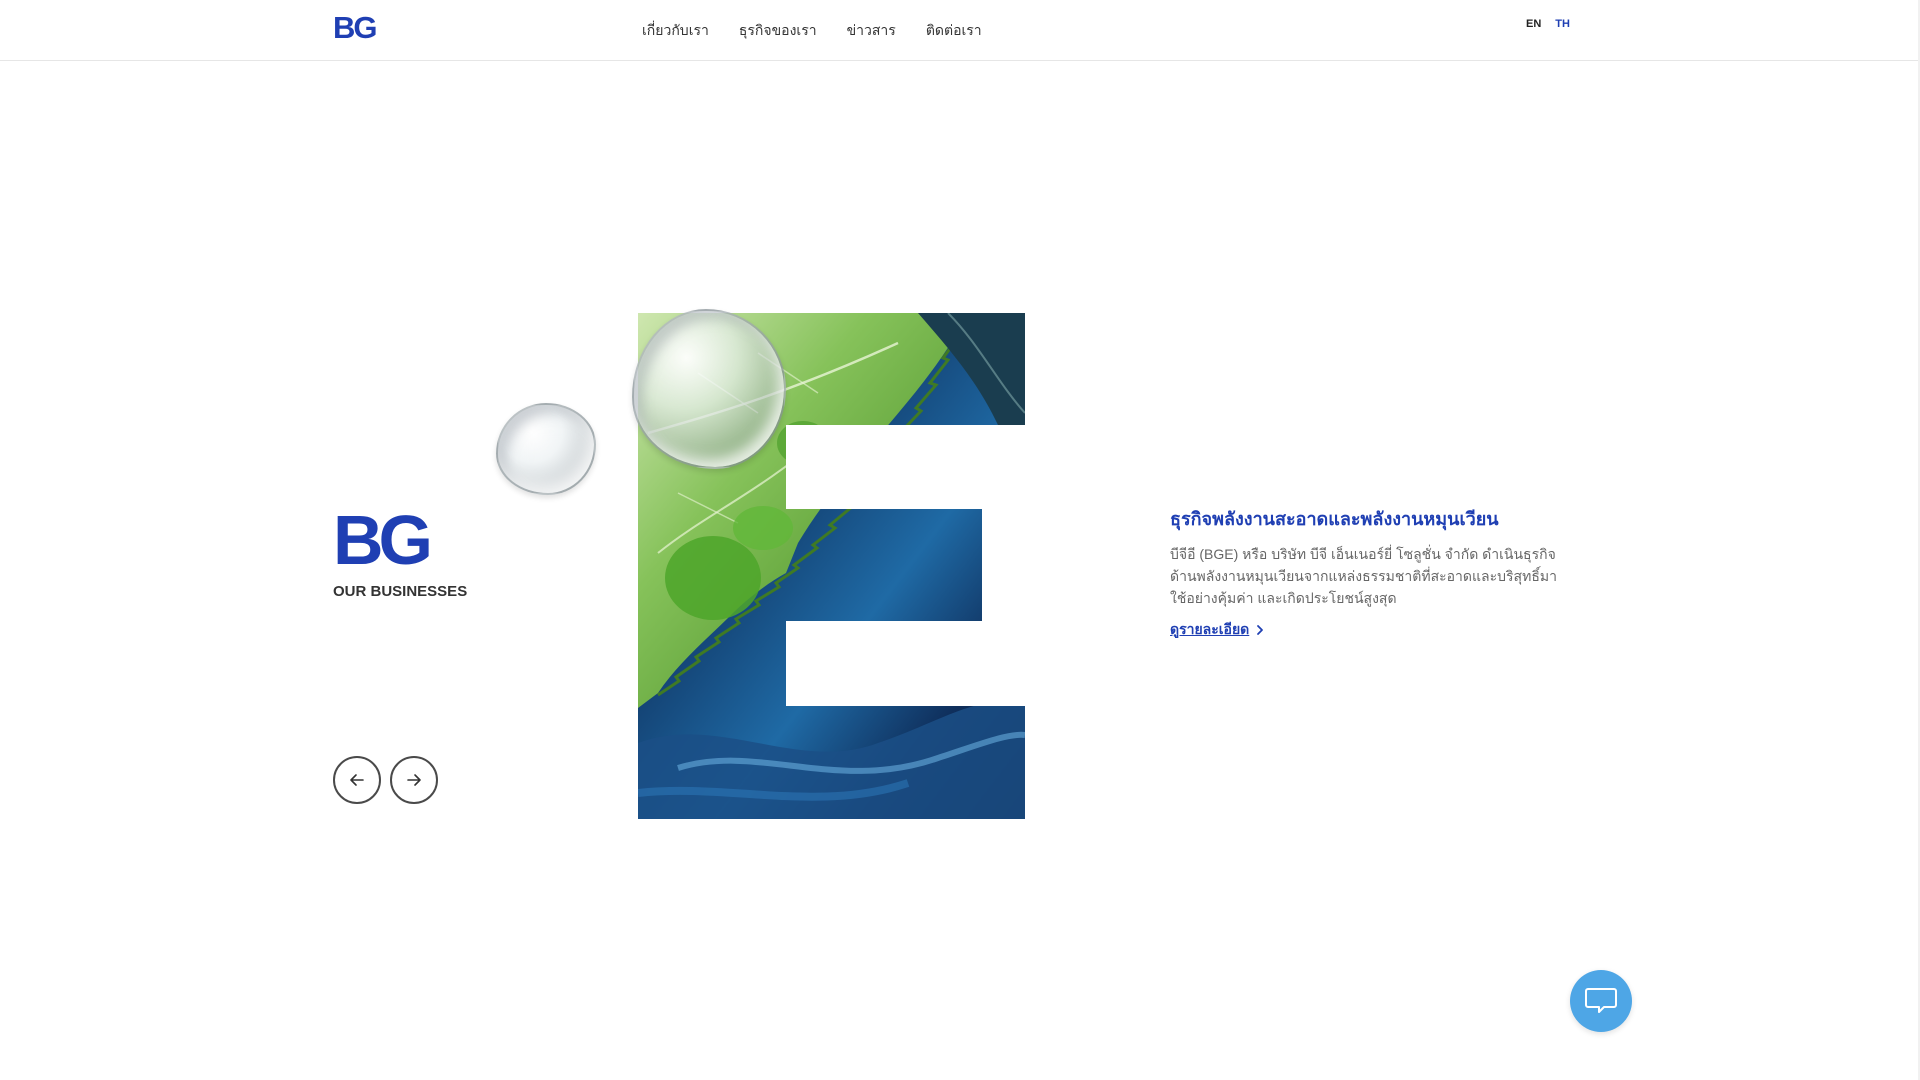 The height and width of the screenshot is (1080, 1920). Describe the element at coordinates (778, 31) in the screenshot. I see `nav-item-business: ธุรกิจของเรา` at that location.